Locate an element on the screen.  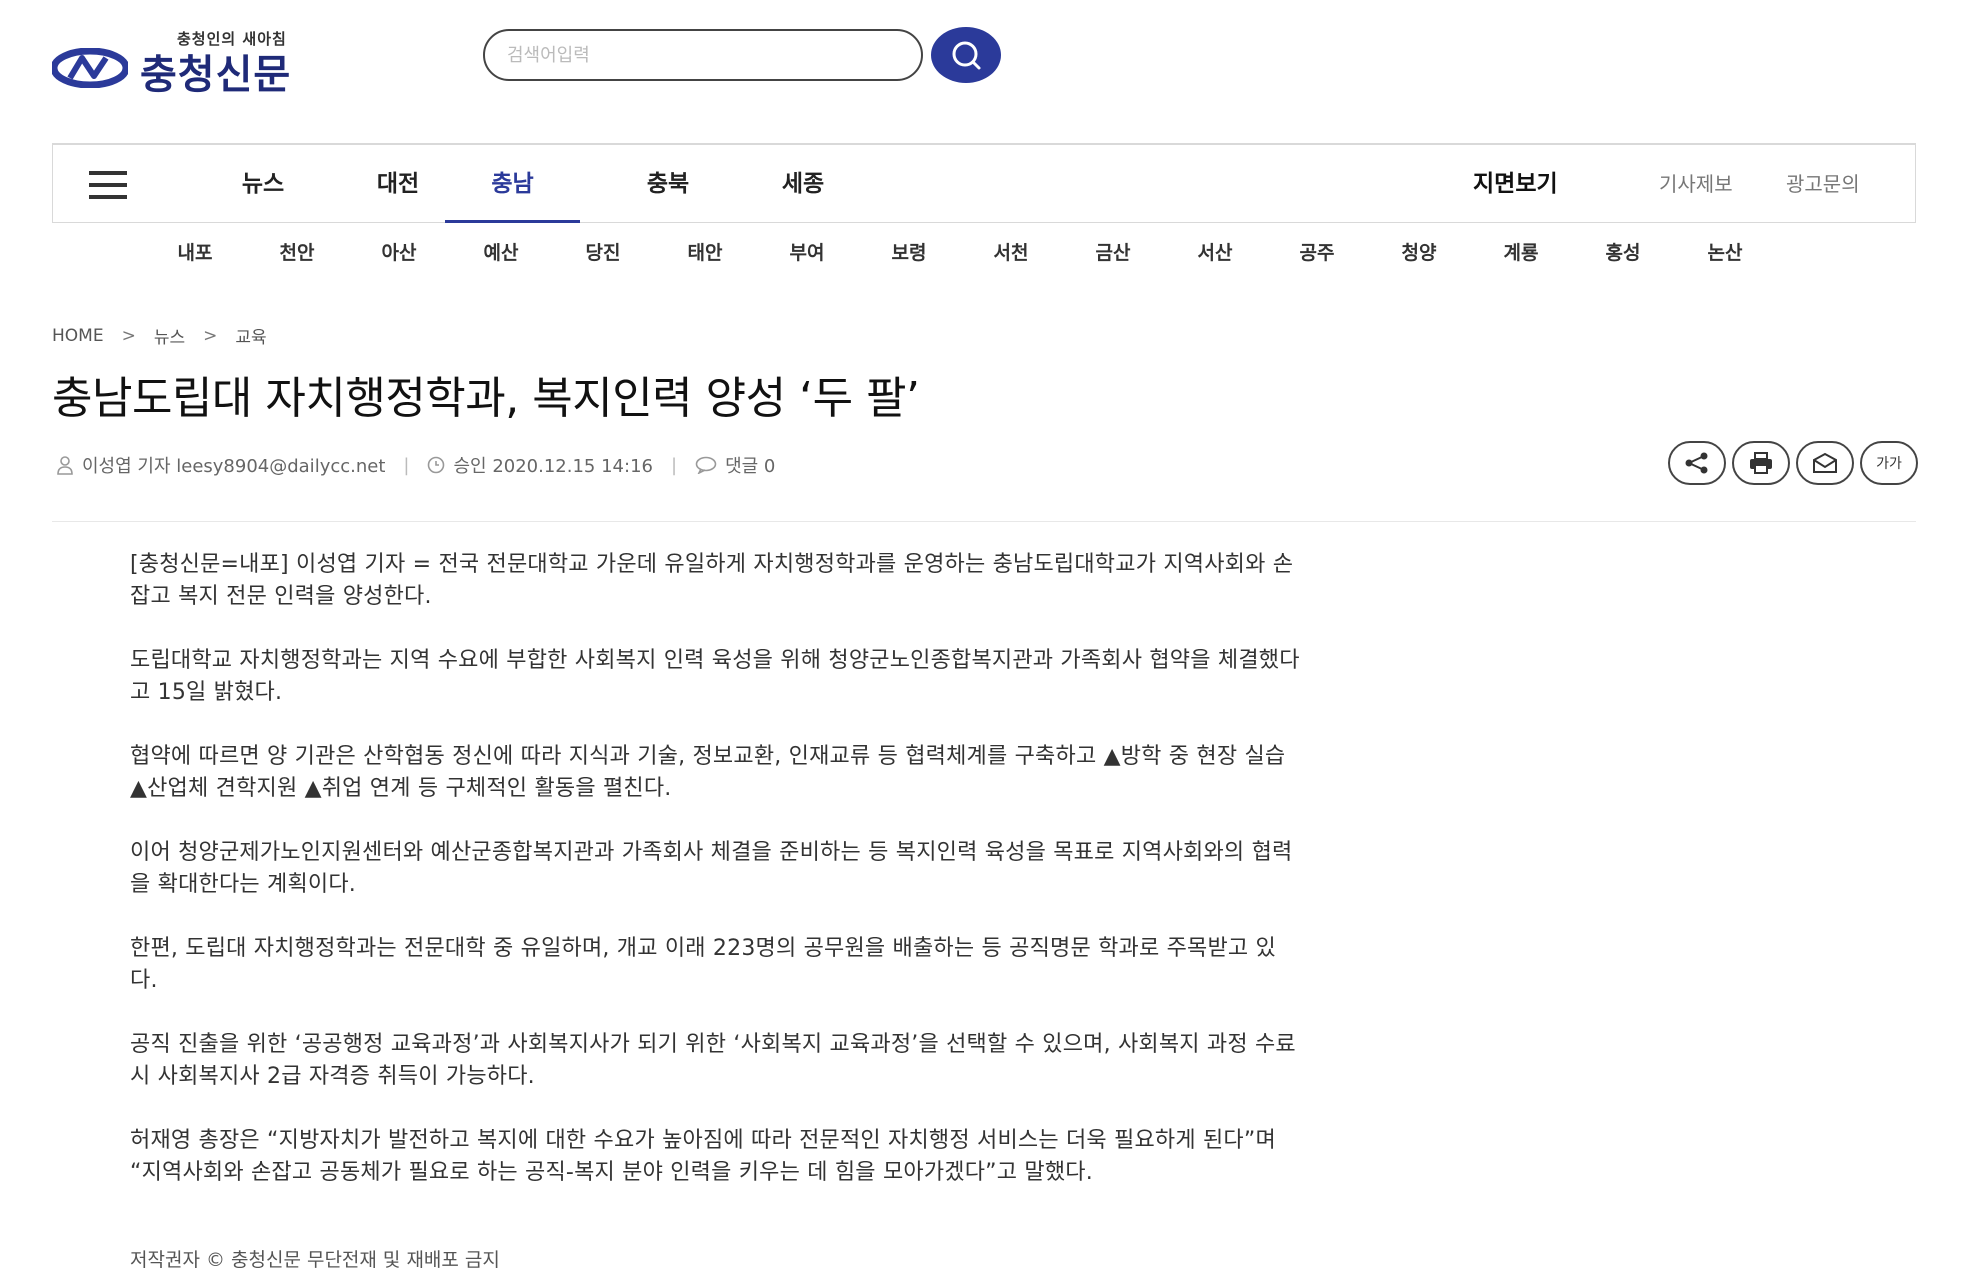
sub-item: 계룡 is located at coordinates (1521, 251).